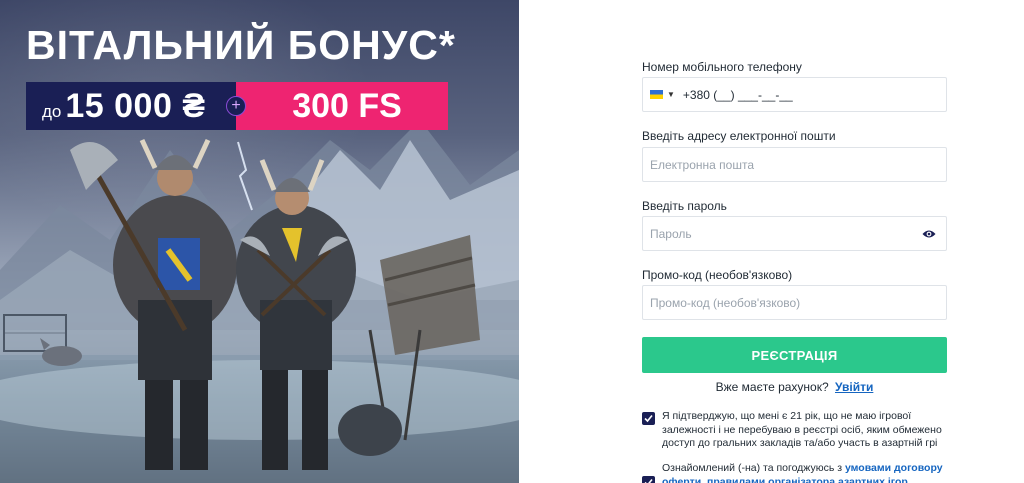  I want to click on phone-input: ▼ +380 (__) ___-__-__, so click(794, 94).